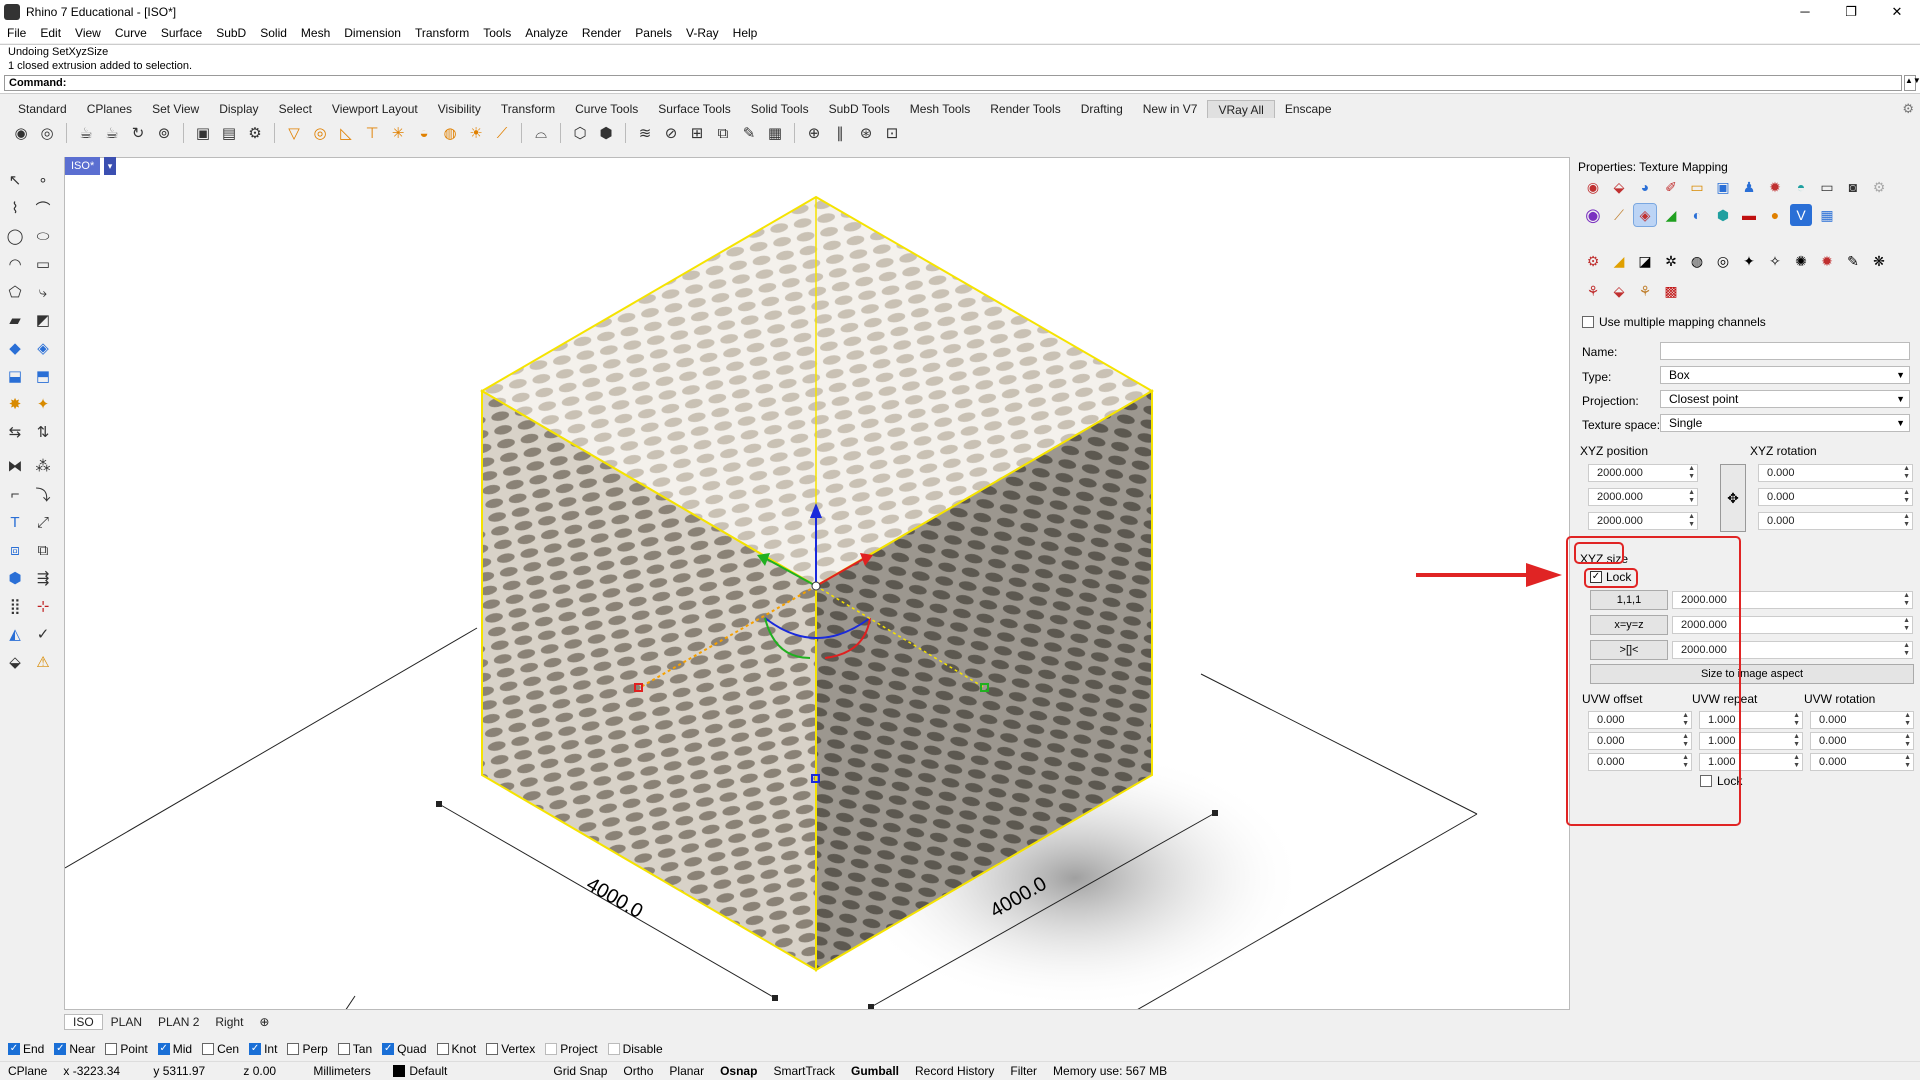 The width and height of the screenshot is (1920, 1080). I want to click on texture-mapping-icon: ◈, so click(1645, 215).